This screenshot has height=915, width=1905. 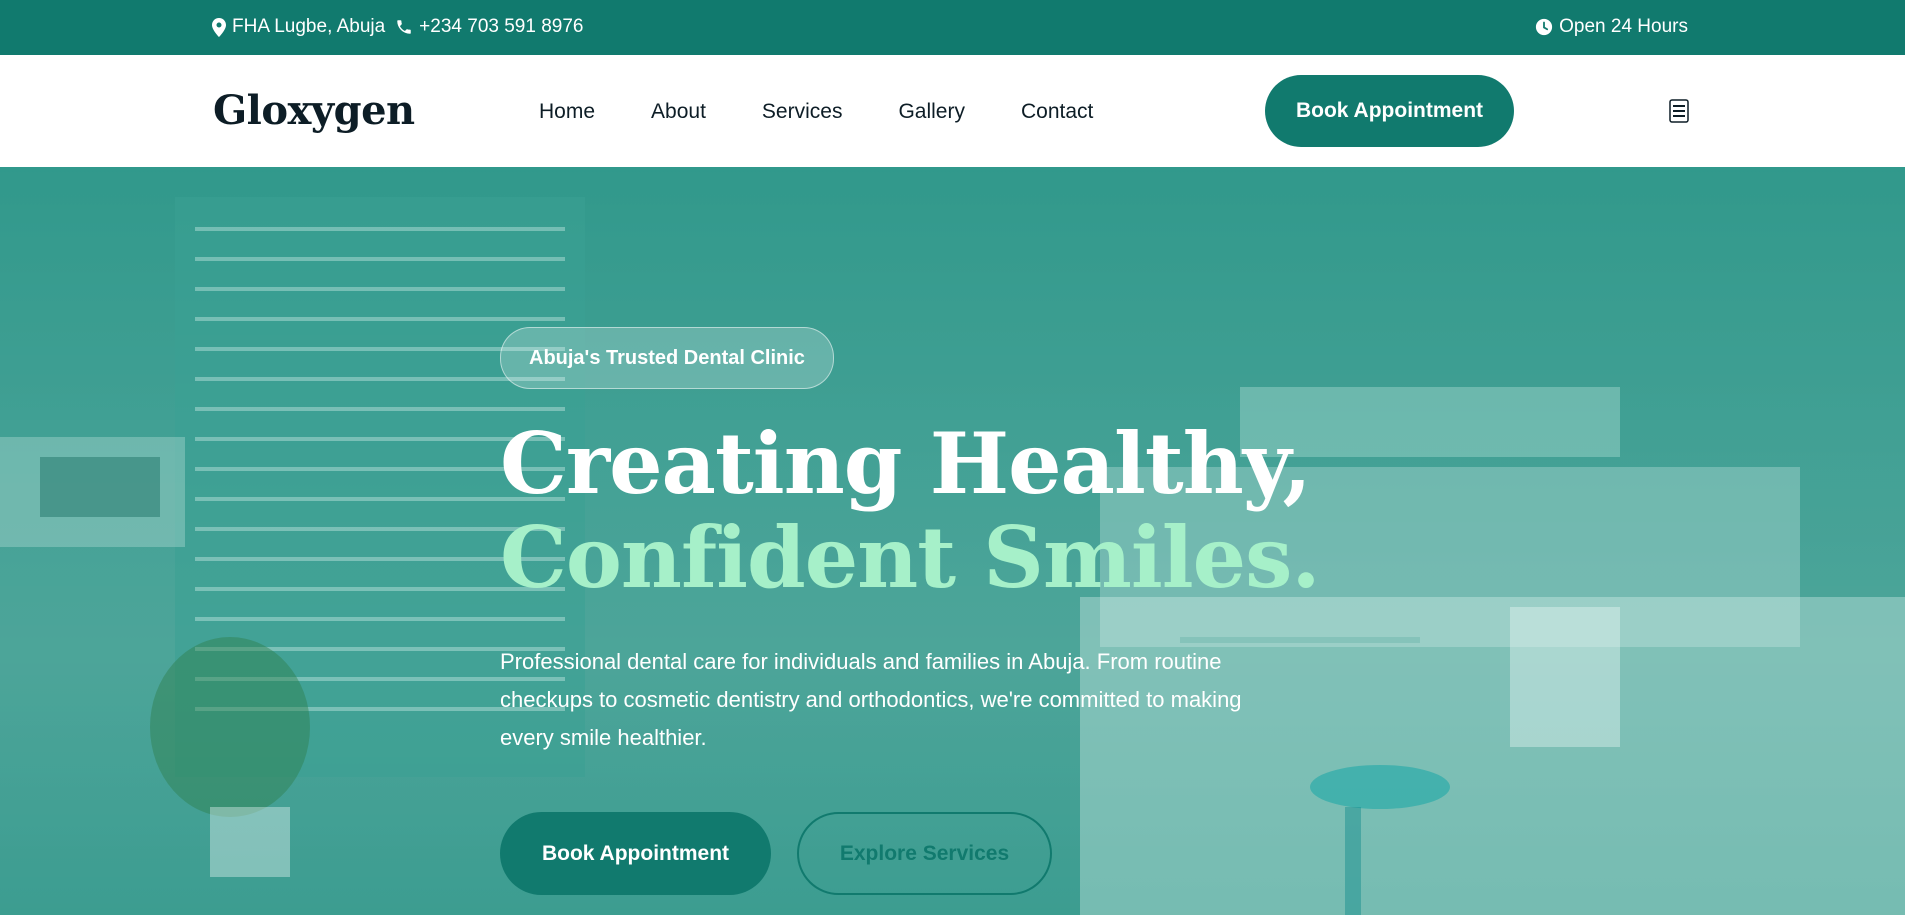 I want to click on header-book-appointment-button: Book Appointment, so click(x=1389, y=111).